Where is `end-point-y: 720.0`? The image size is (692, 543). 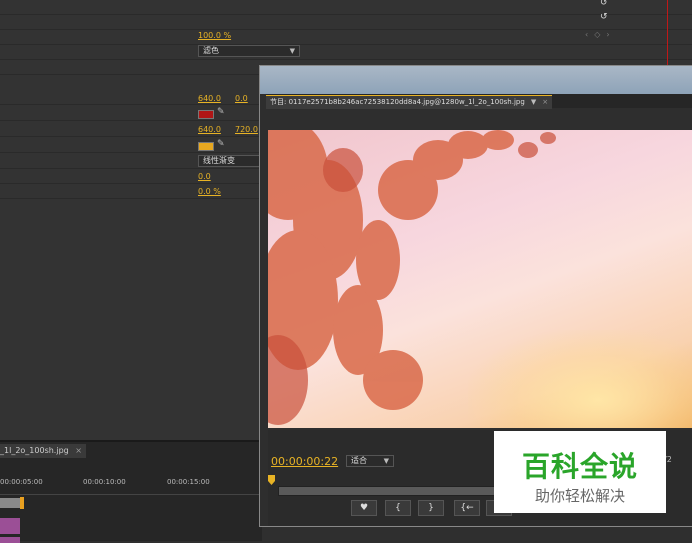
end-point-y: 720.0 is located at coordinates (246, 129).